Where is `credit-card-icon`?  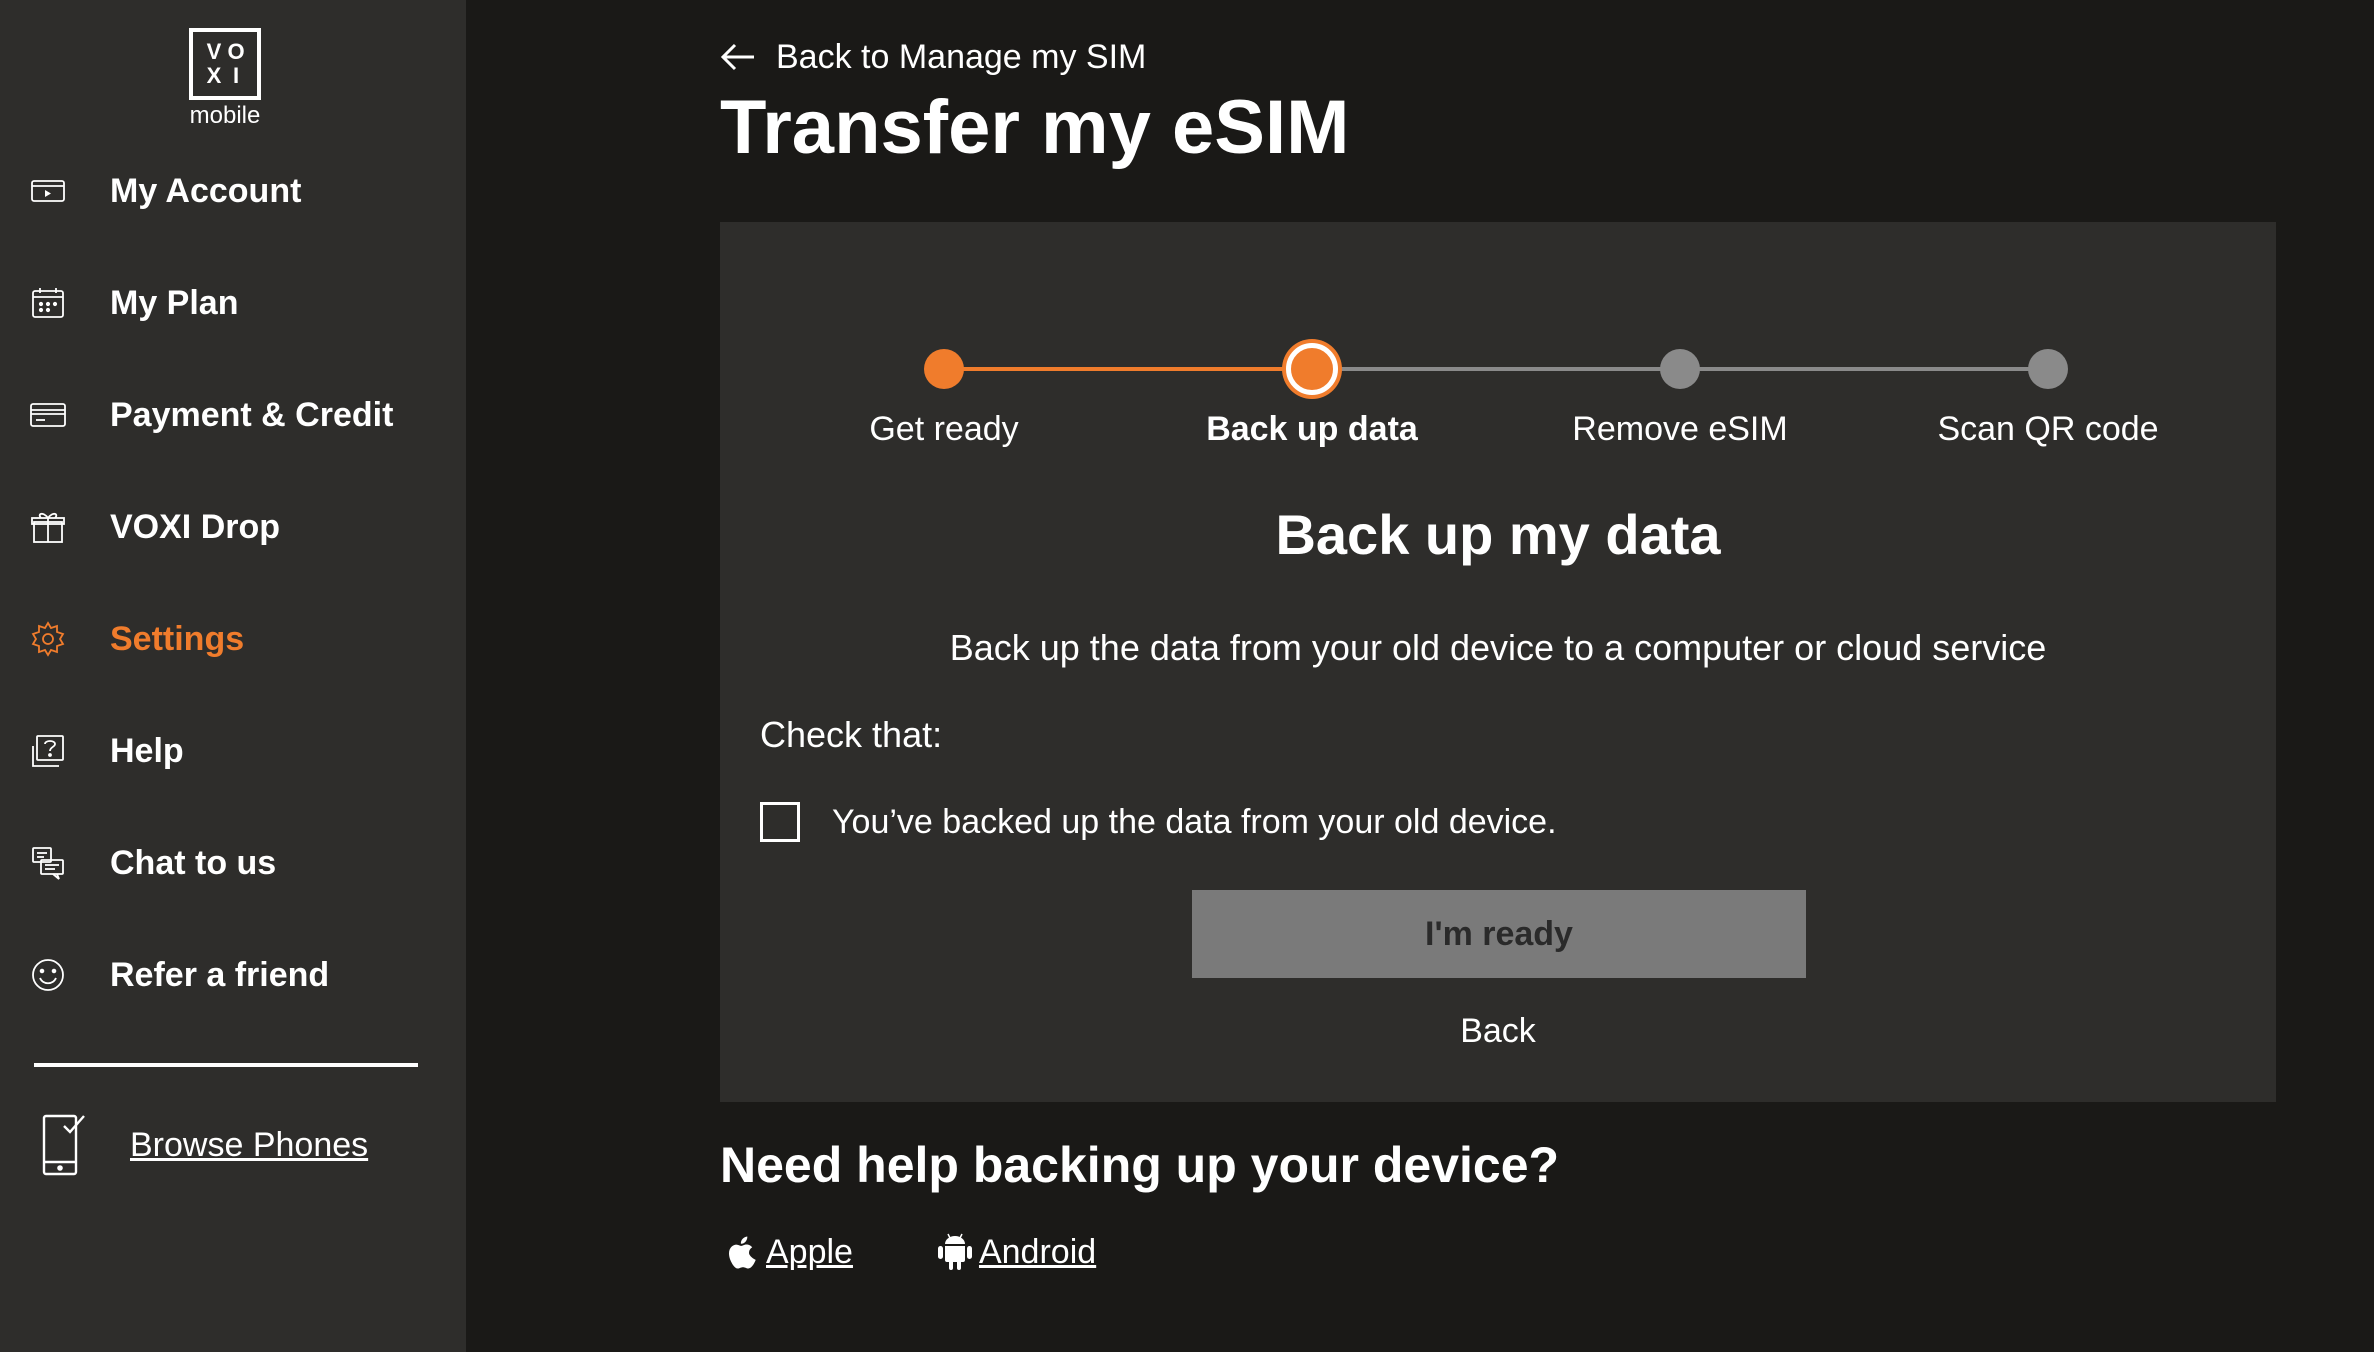 credit-card-icon is located at coordinates (48, 415).